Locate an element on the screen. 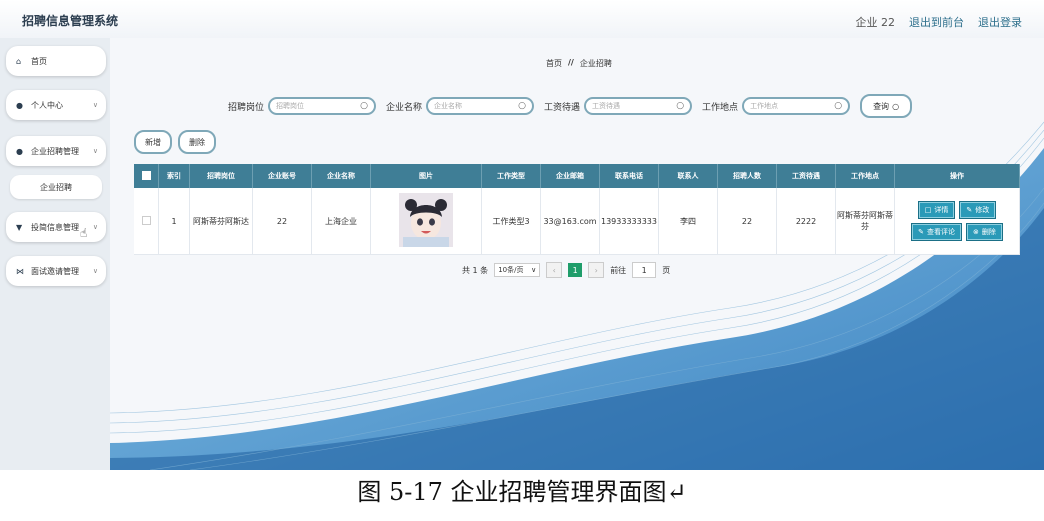 The image size is (1044, 521). cell-contact: 李四 is located at coordinates (688, 221).